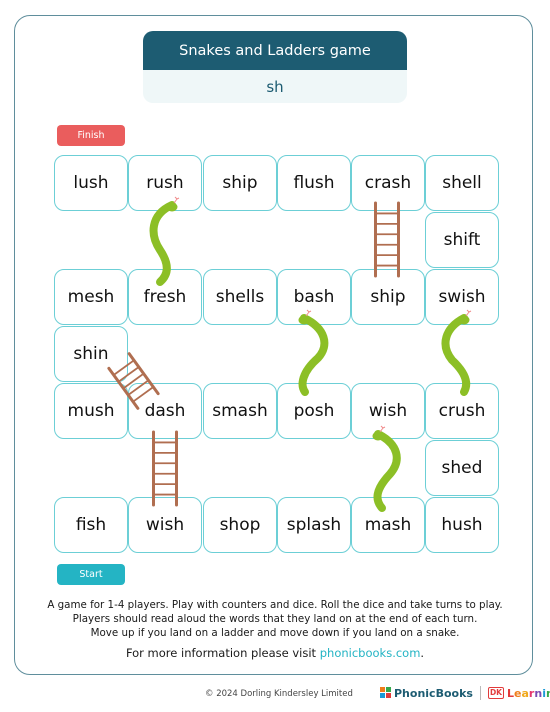 This screenshot has width=550, height=712. What do you see at coordinates (314, 411) in the screenshot?
I see `board-square: posh` at bounding box center [314, 411].